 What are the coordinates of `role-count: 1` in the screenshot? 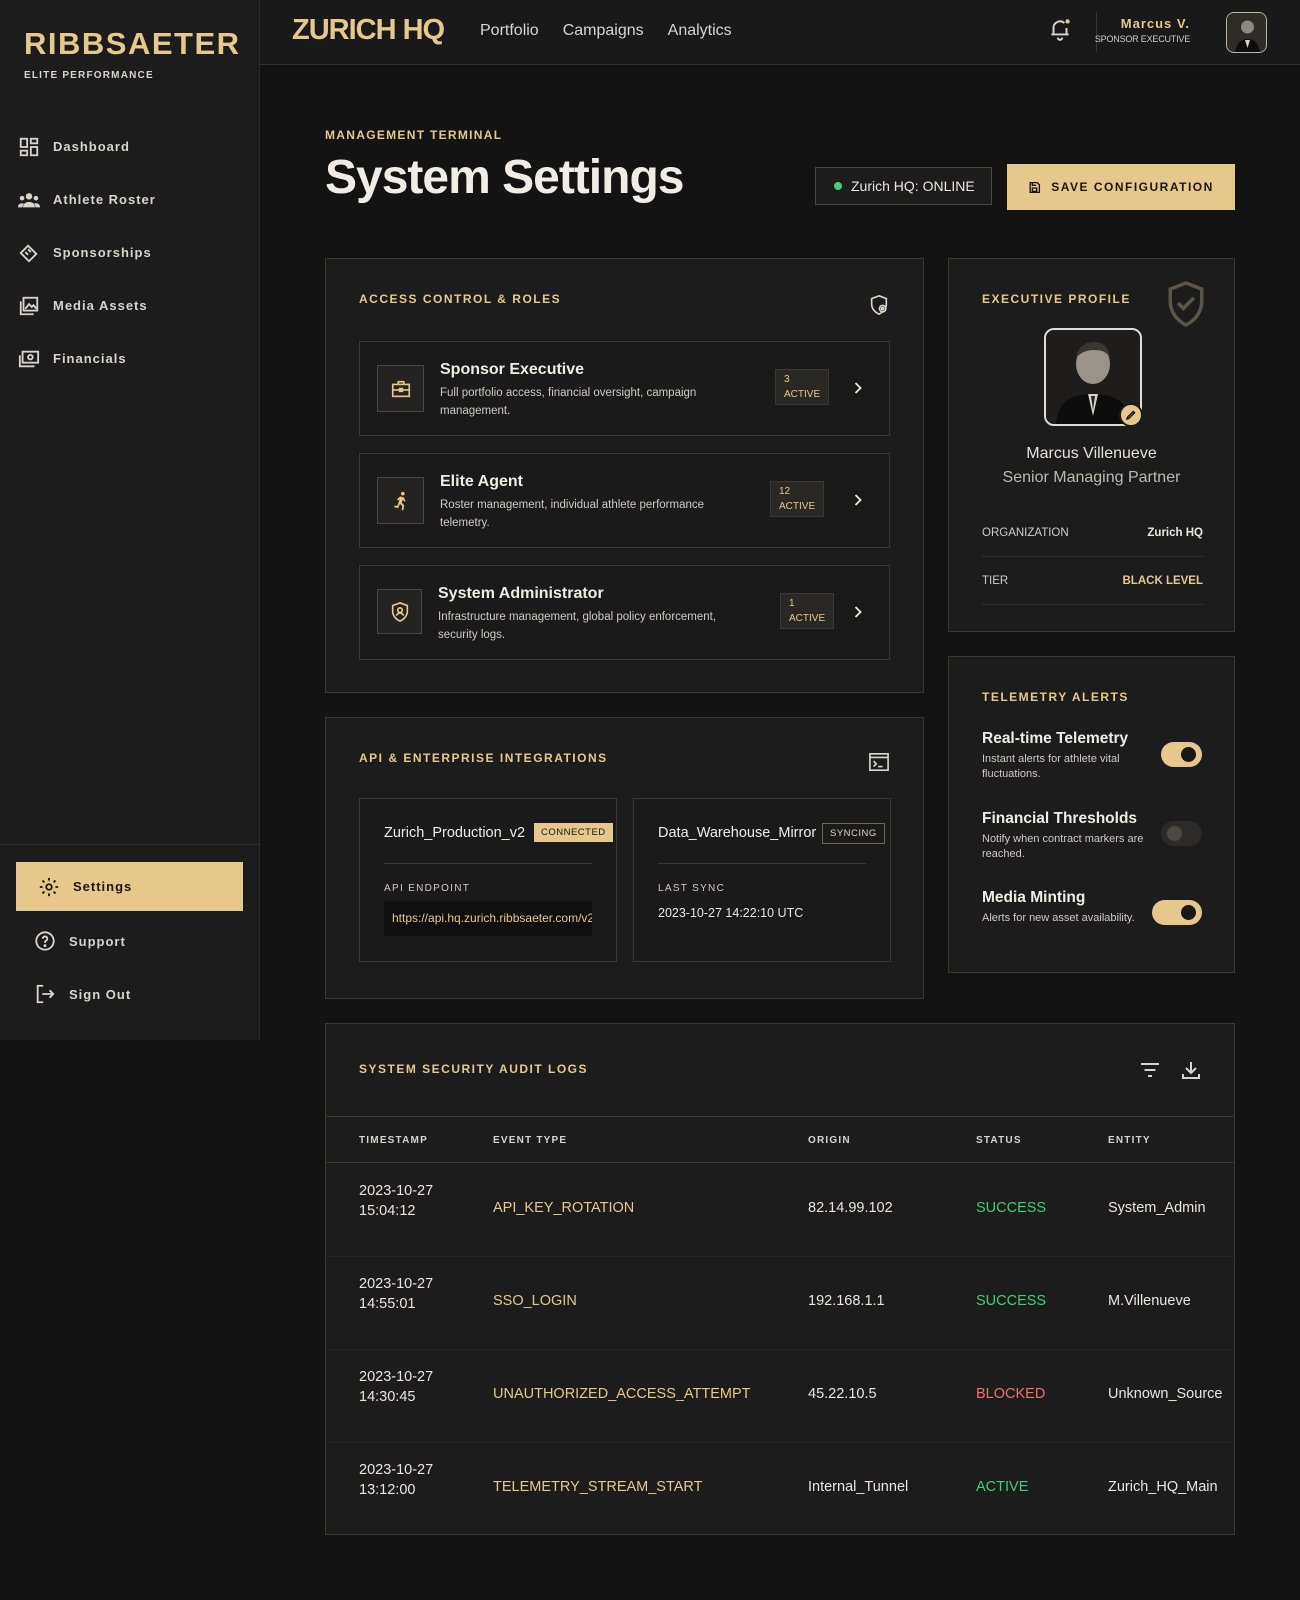 It's located at (792, 603).